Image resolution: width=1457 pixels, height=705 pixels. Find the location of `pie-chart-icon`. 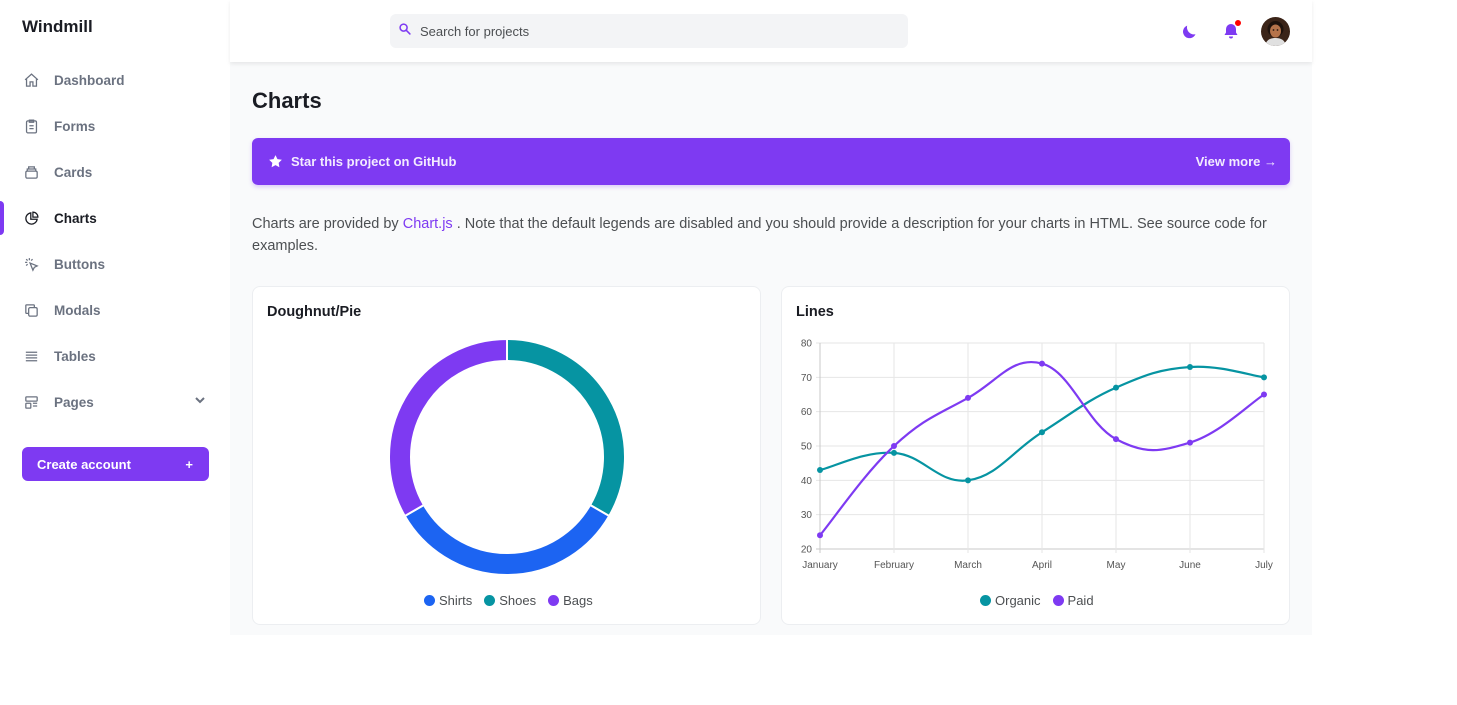

pie-chart-icon is located at coordinates (31, 218).